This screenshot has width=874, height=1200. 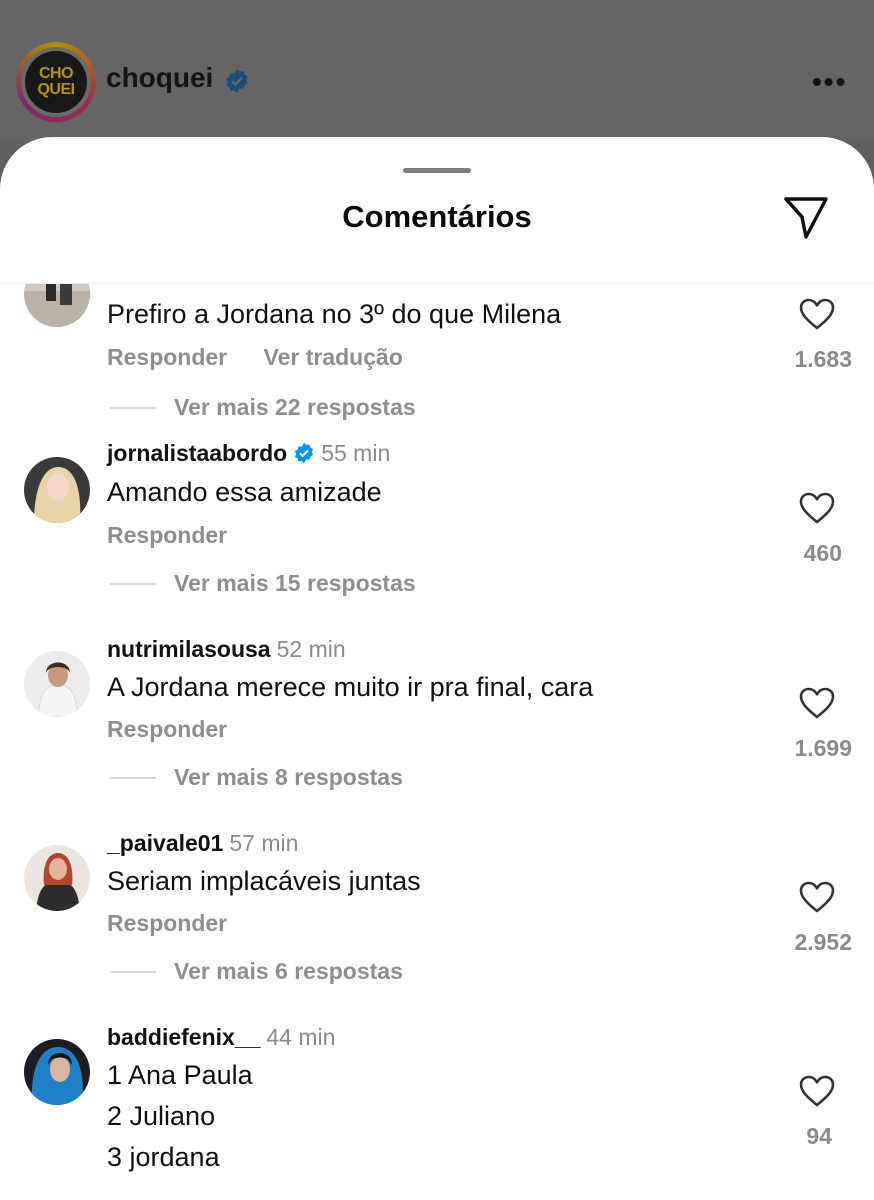 What do you see at coordinates (356, 453) in the screenshot?
I see `comment-time: 55 min` at bounding box center [356, 453].